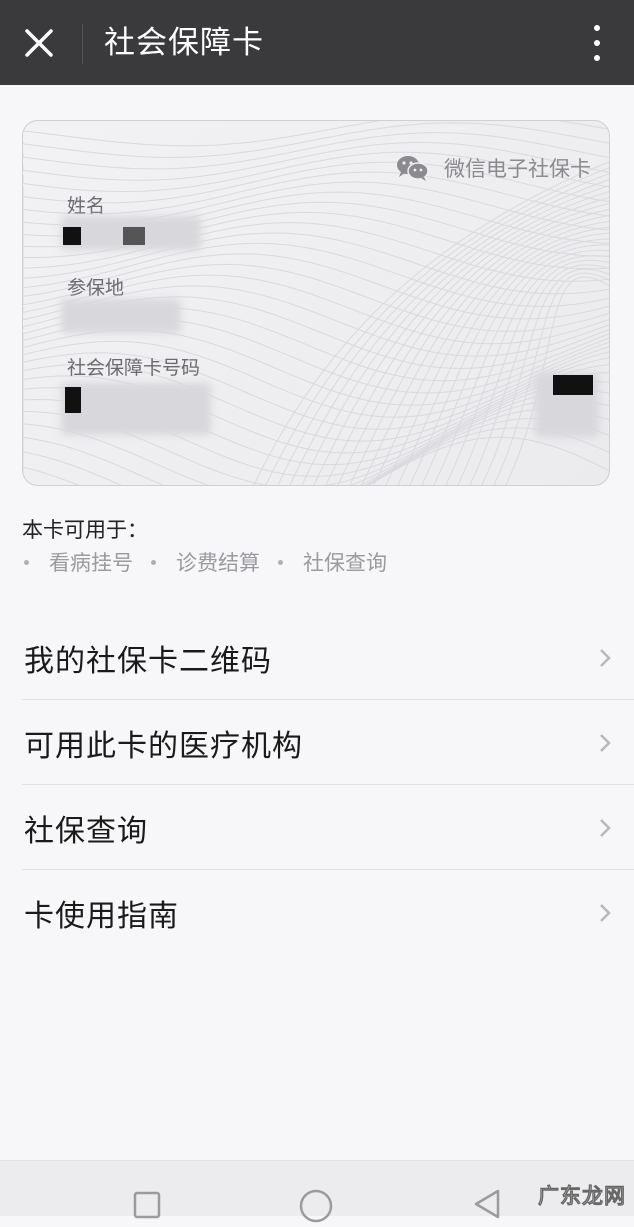 This screenshot has width=634, height=1227. I want to click on page-title: 社会保障卡, so click(184, 43).